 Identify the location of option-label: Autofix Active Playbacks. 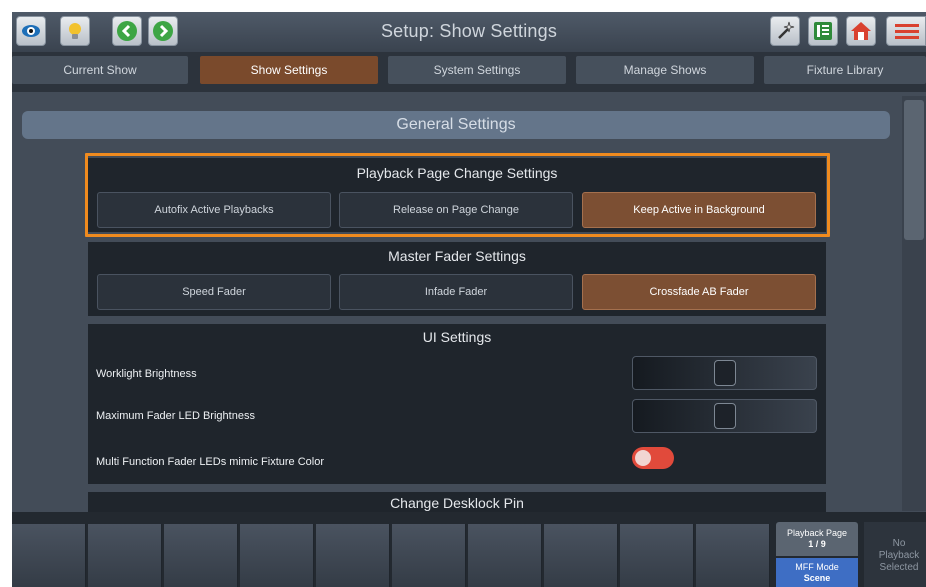
(214, 210).